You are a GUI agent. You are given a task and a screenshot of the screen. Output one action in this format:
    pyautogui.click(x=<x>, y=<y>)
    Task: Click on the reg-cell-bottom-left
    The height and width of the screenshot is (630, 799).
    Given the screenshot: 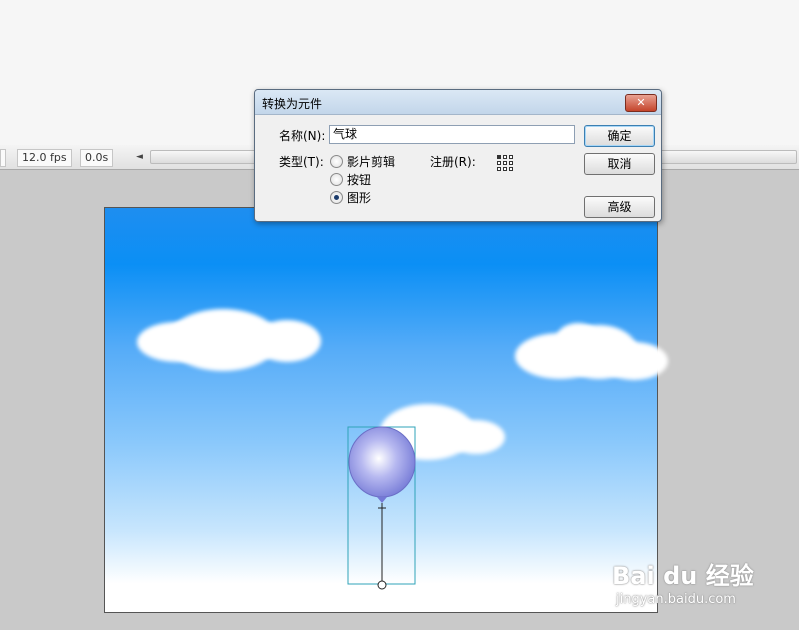 What is the action you would take?
    pyautogui.click(x=499, y=169)
    